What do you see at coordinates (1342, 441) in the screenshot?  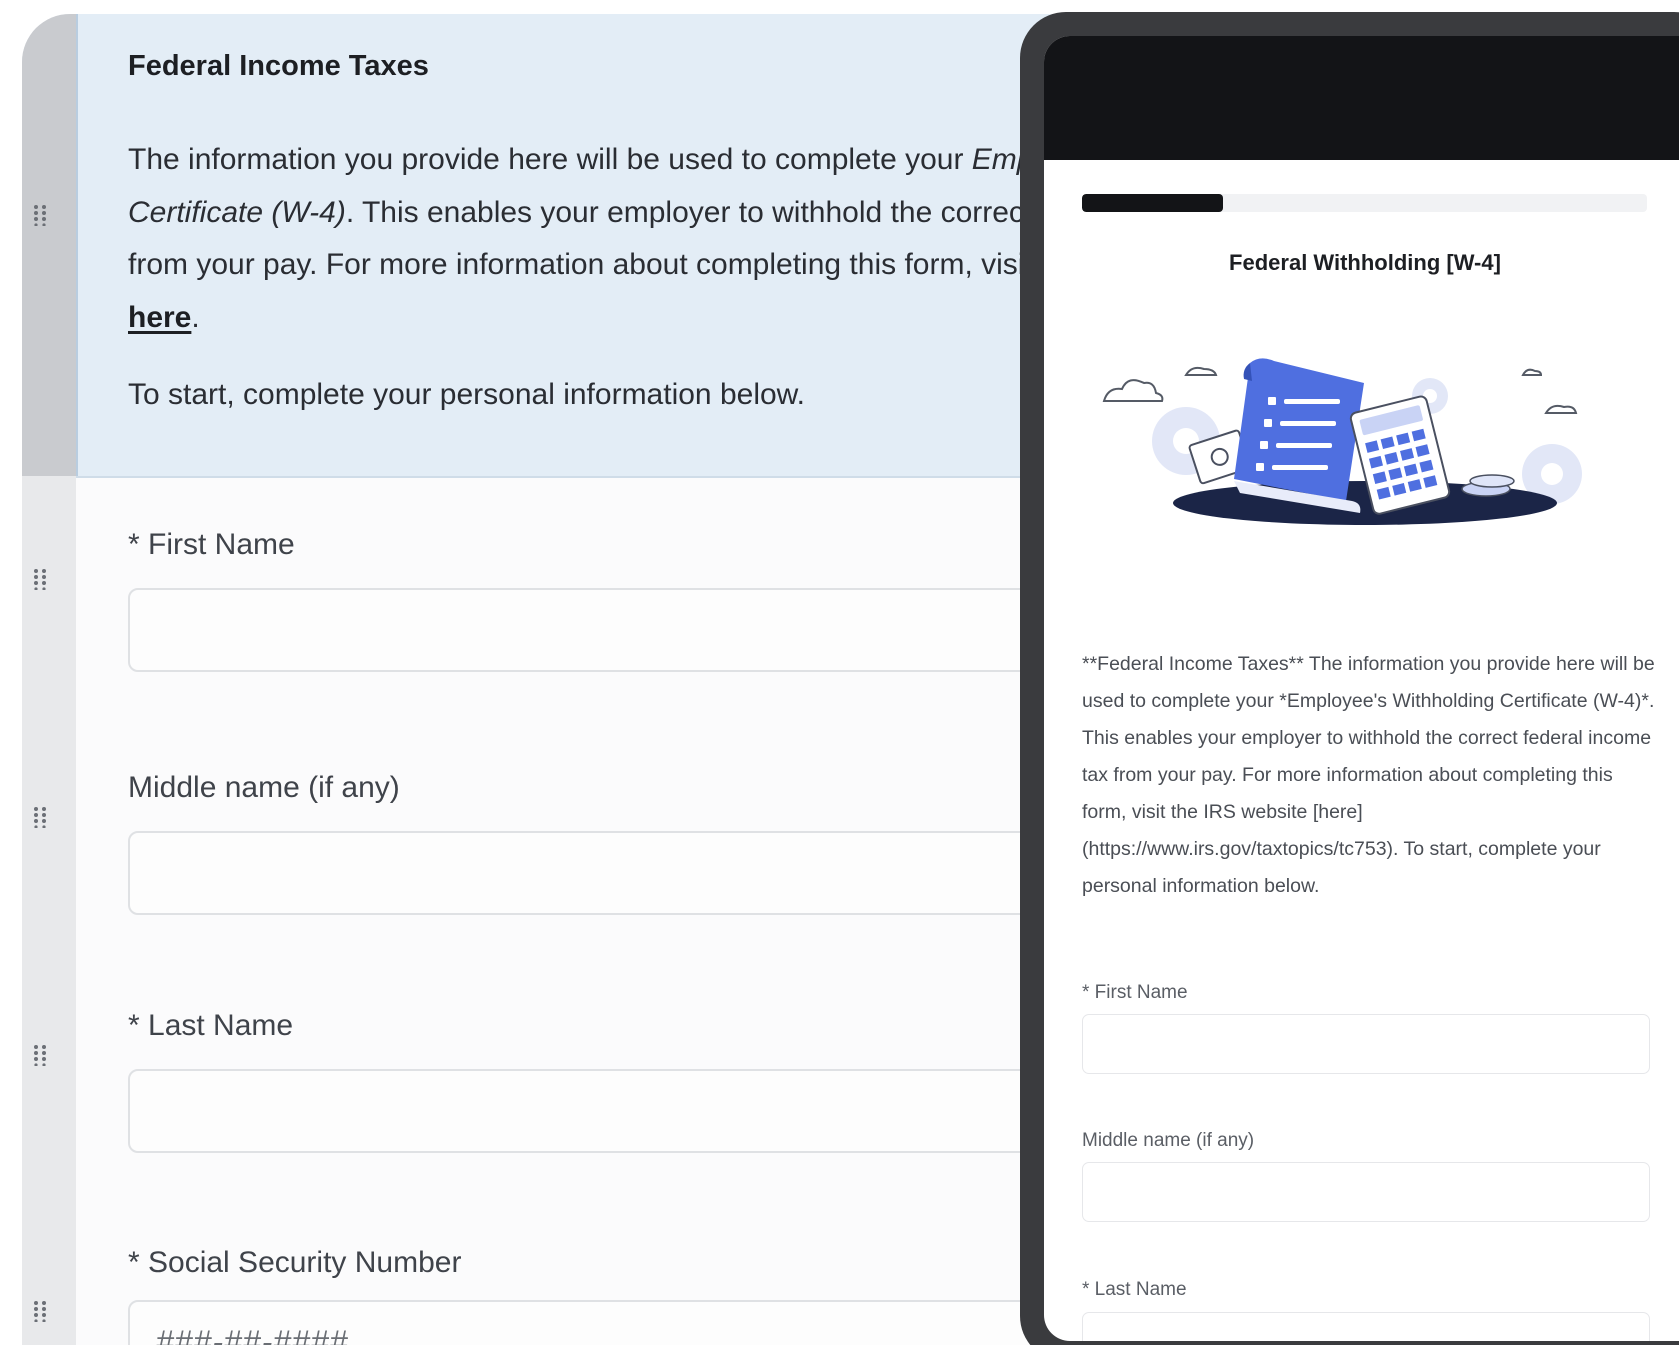 I see `tax-forms-illustration-icon` at bounding box center [1342, 441].